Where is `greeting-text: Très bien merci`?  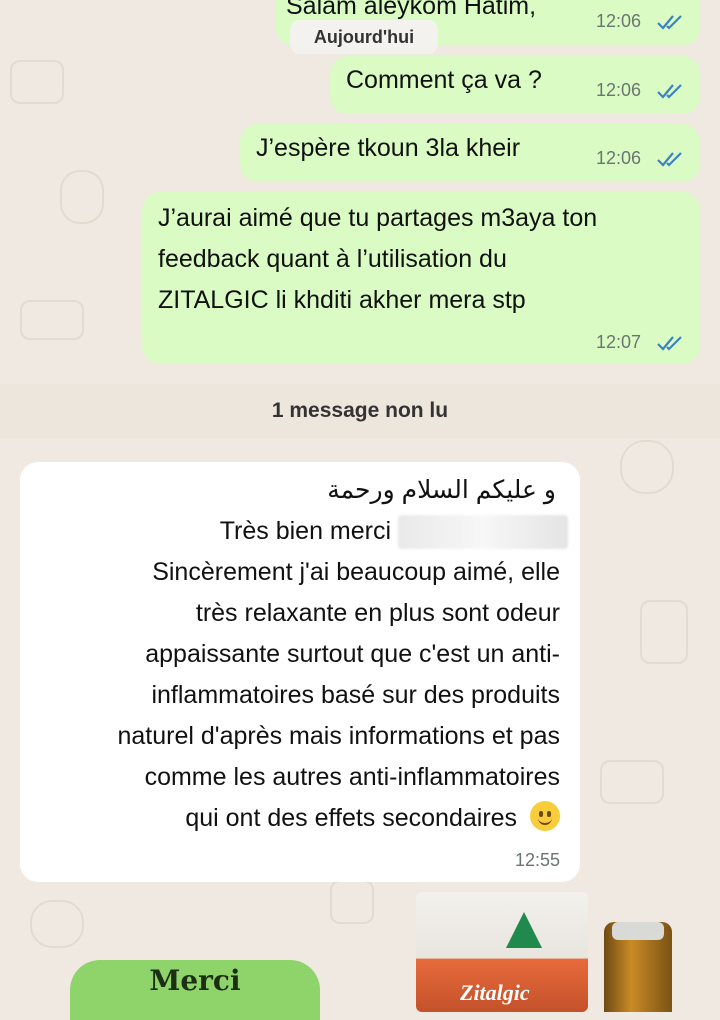
greeting-text: Très bien merci is located at coordinates (305, 531).